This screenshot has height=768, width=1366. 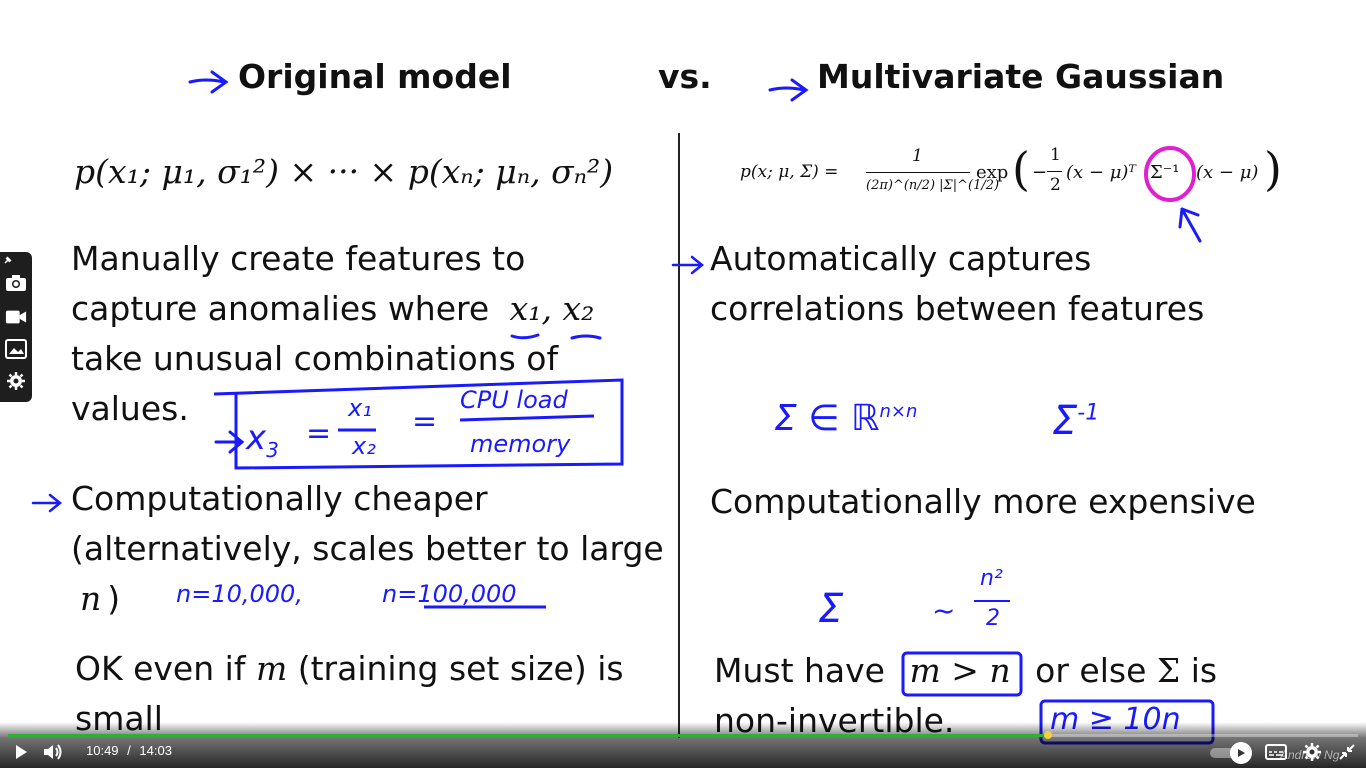 What do you see at coordinates (114, 598) in the screenshot?
I see `closing-paren: )` at bounding box center [114, 598].